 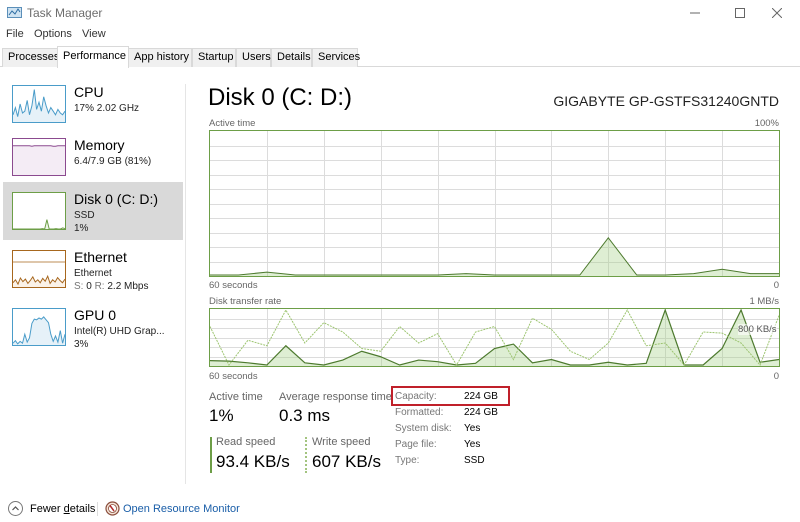 I want to click on sidebar-item-memory: Memory 6.4/7.9 GB (81%), so click(x=93, y=157).